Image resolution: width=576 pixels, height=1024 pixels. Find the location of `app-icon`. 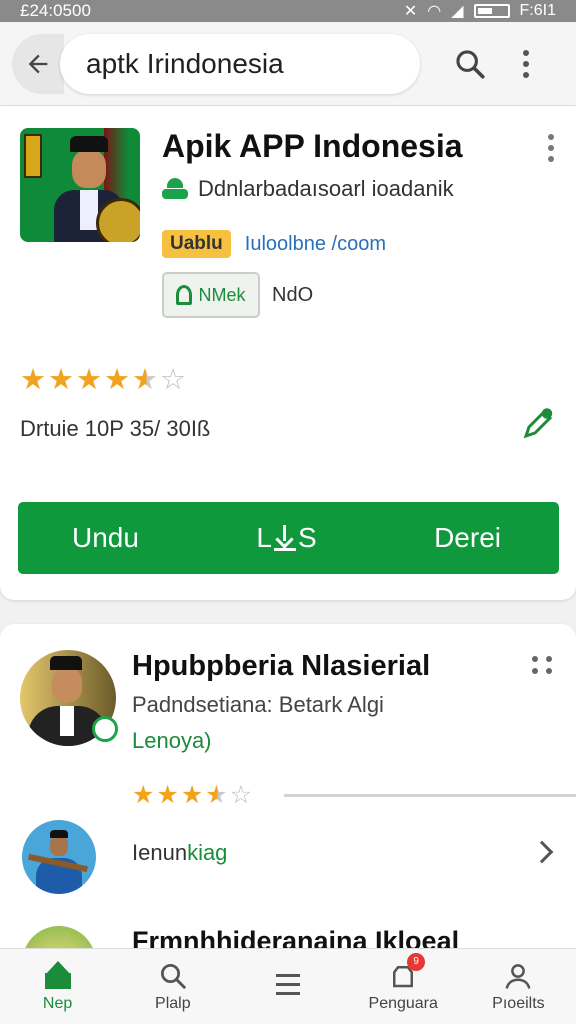

app-icon is located at coordinates (80, 185).